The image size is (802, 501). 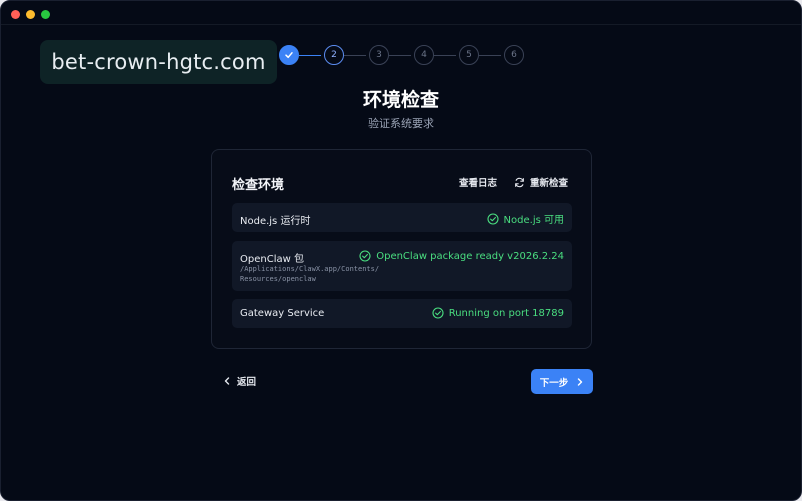 I want to click on view-logs-button: 查看日志, so click(x=478, y=182).